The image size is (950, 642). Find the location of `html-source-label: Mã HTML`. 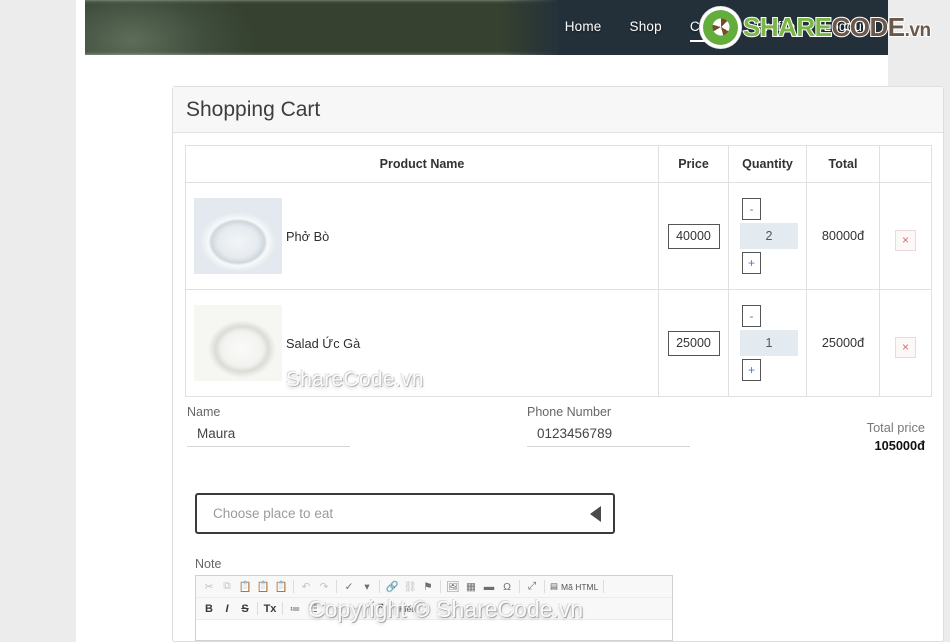

html-source-label: Mã HTML is located at coordinates (580, 586).